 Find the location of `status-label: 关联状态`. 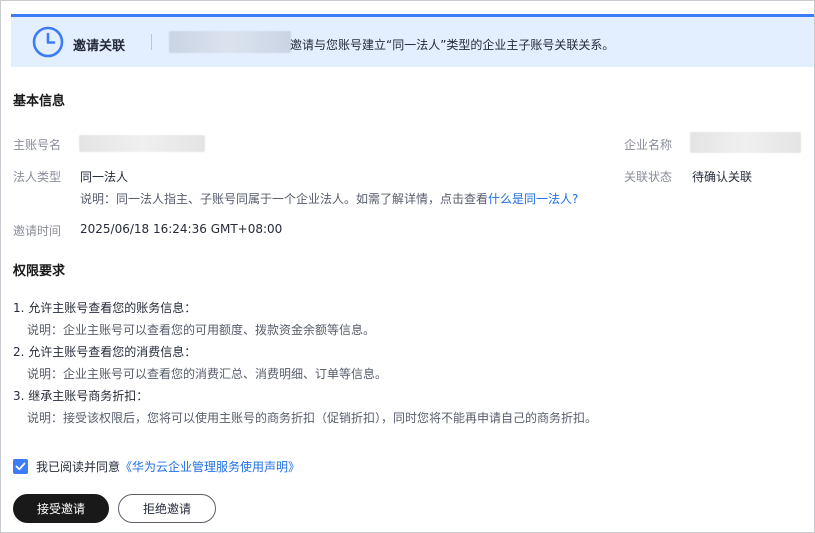

status-label: 关联状态 is located at coordinates (648, 177).